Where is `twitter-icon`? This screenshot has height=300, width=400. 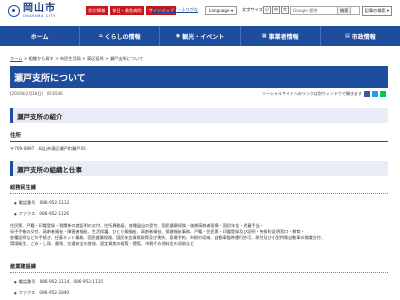
twitter-icon is located at coordinates (374, 94).